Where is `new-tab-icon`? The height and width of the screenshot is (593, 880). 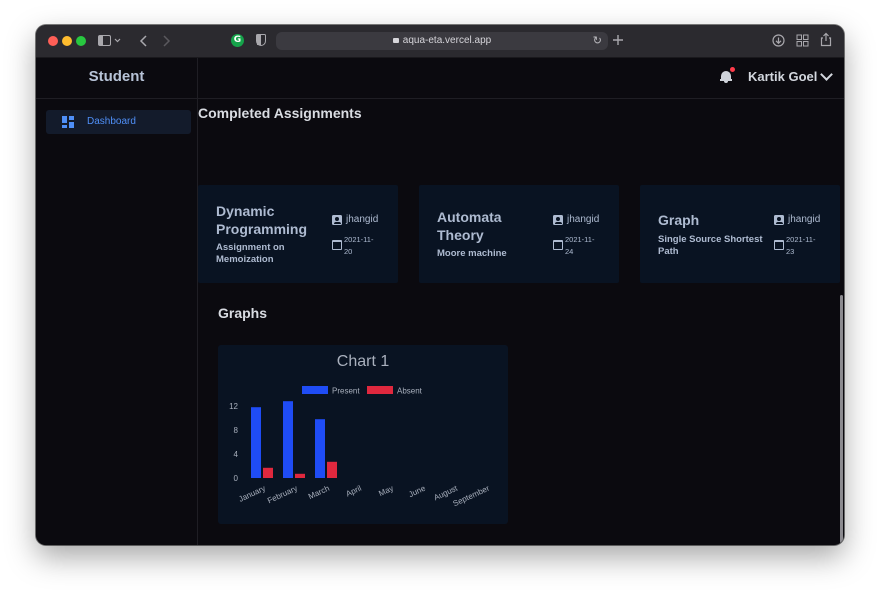
new-tab-icon is located at coordinates (618, 40).